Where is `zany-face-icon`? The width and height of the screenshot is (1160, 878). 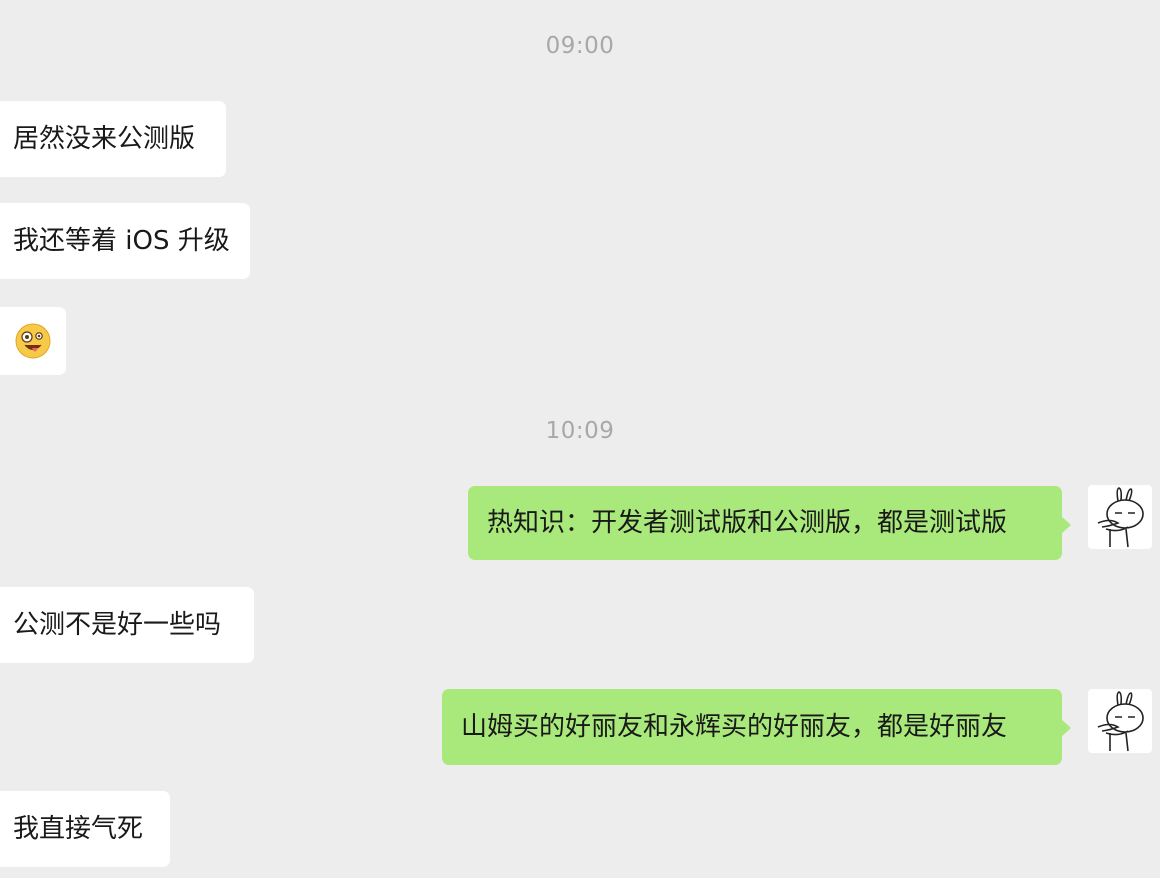
zany-face-icon is located at coordinates (33, 341).